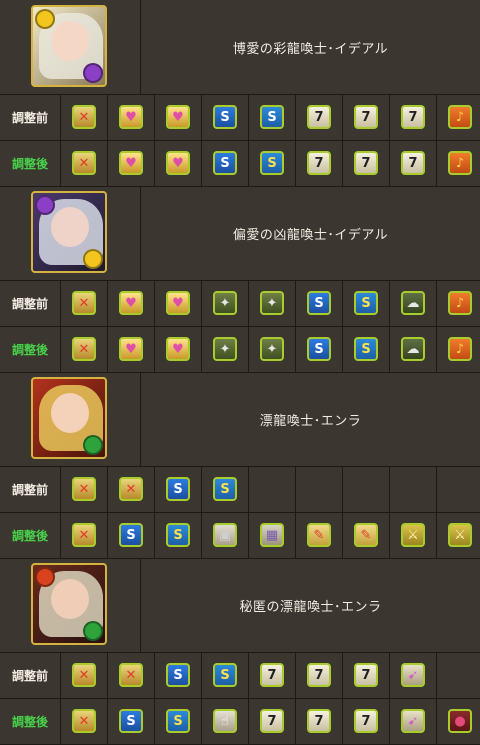 The height and width of the screenshot is (745, 480). Describe the element at coordinates (225, 721) in the screenshot. I see `awakening-glyph: ☝` at that location.